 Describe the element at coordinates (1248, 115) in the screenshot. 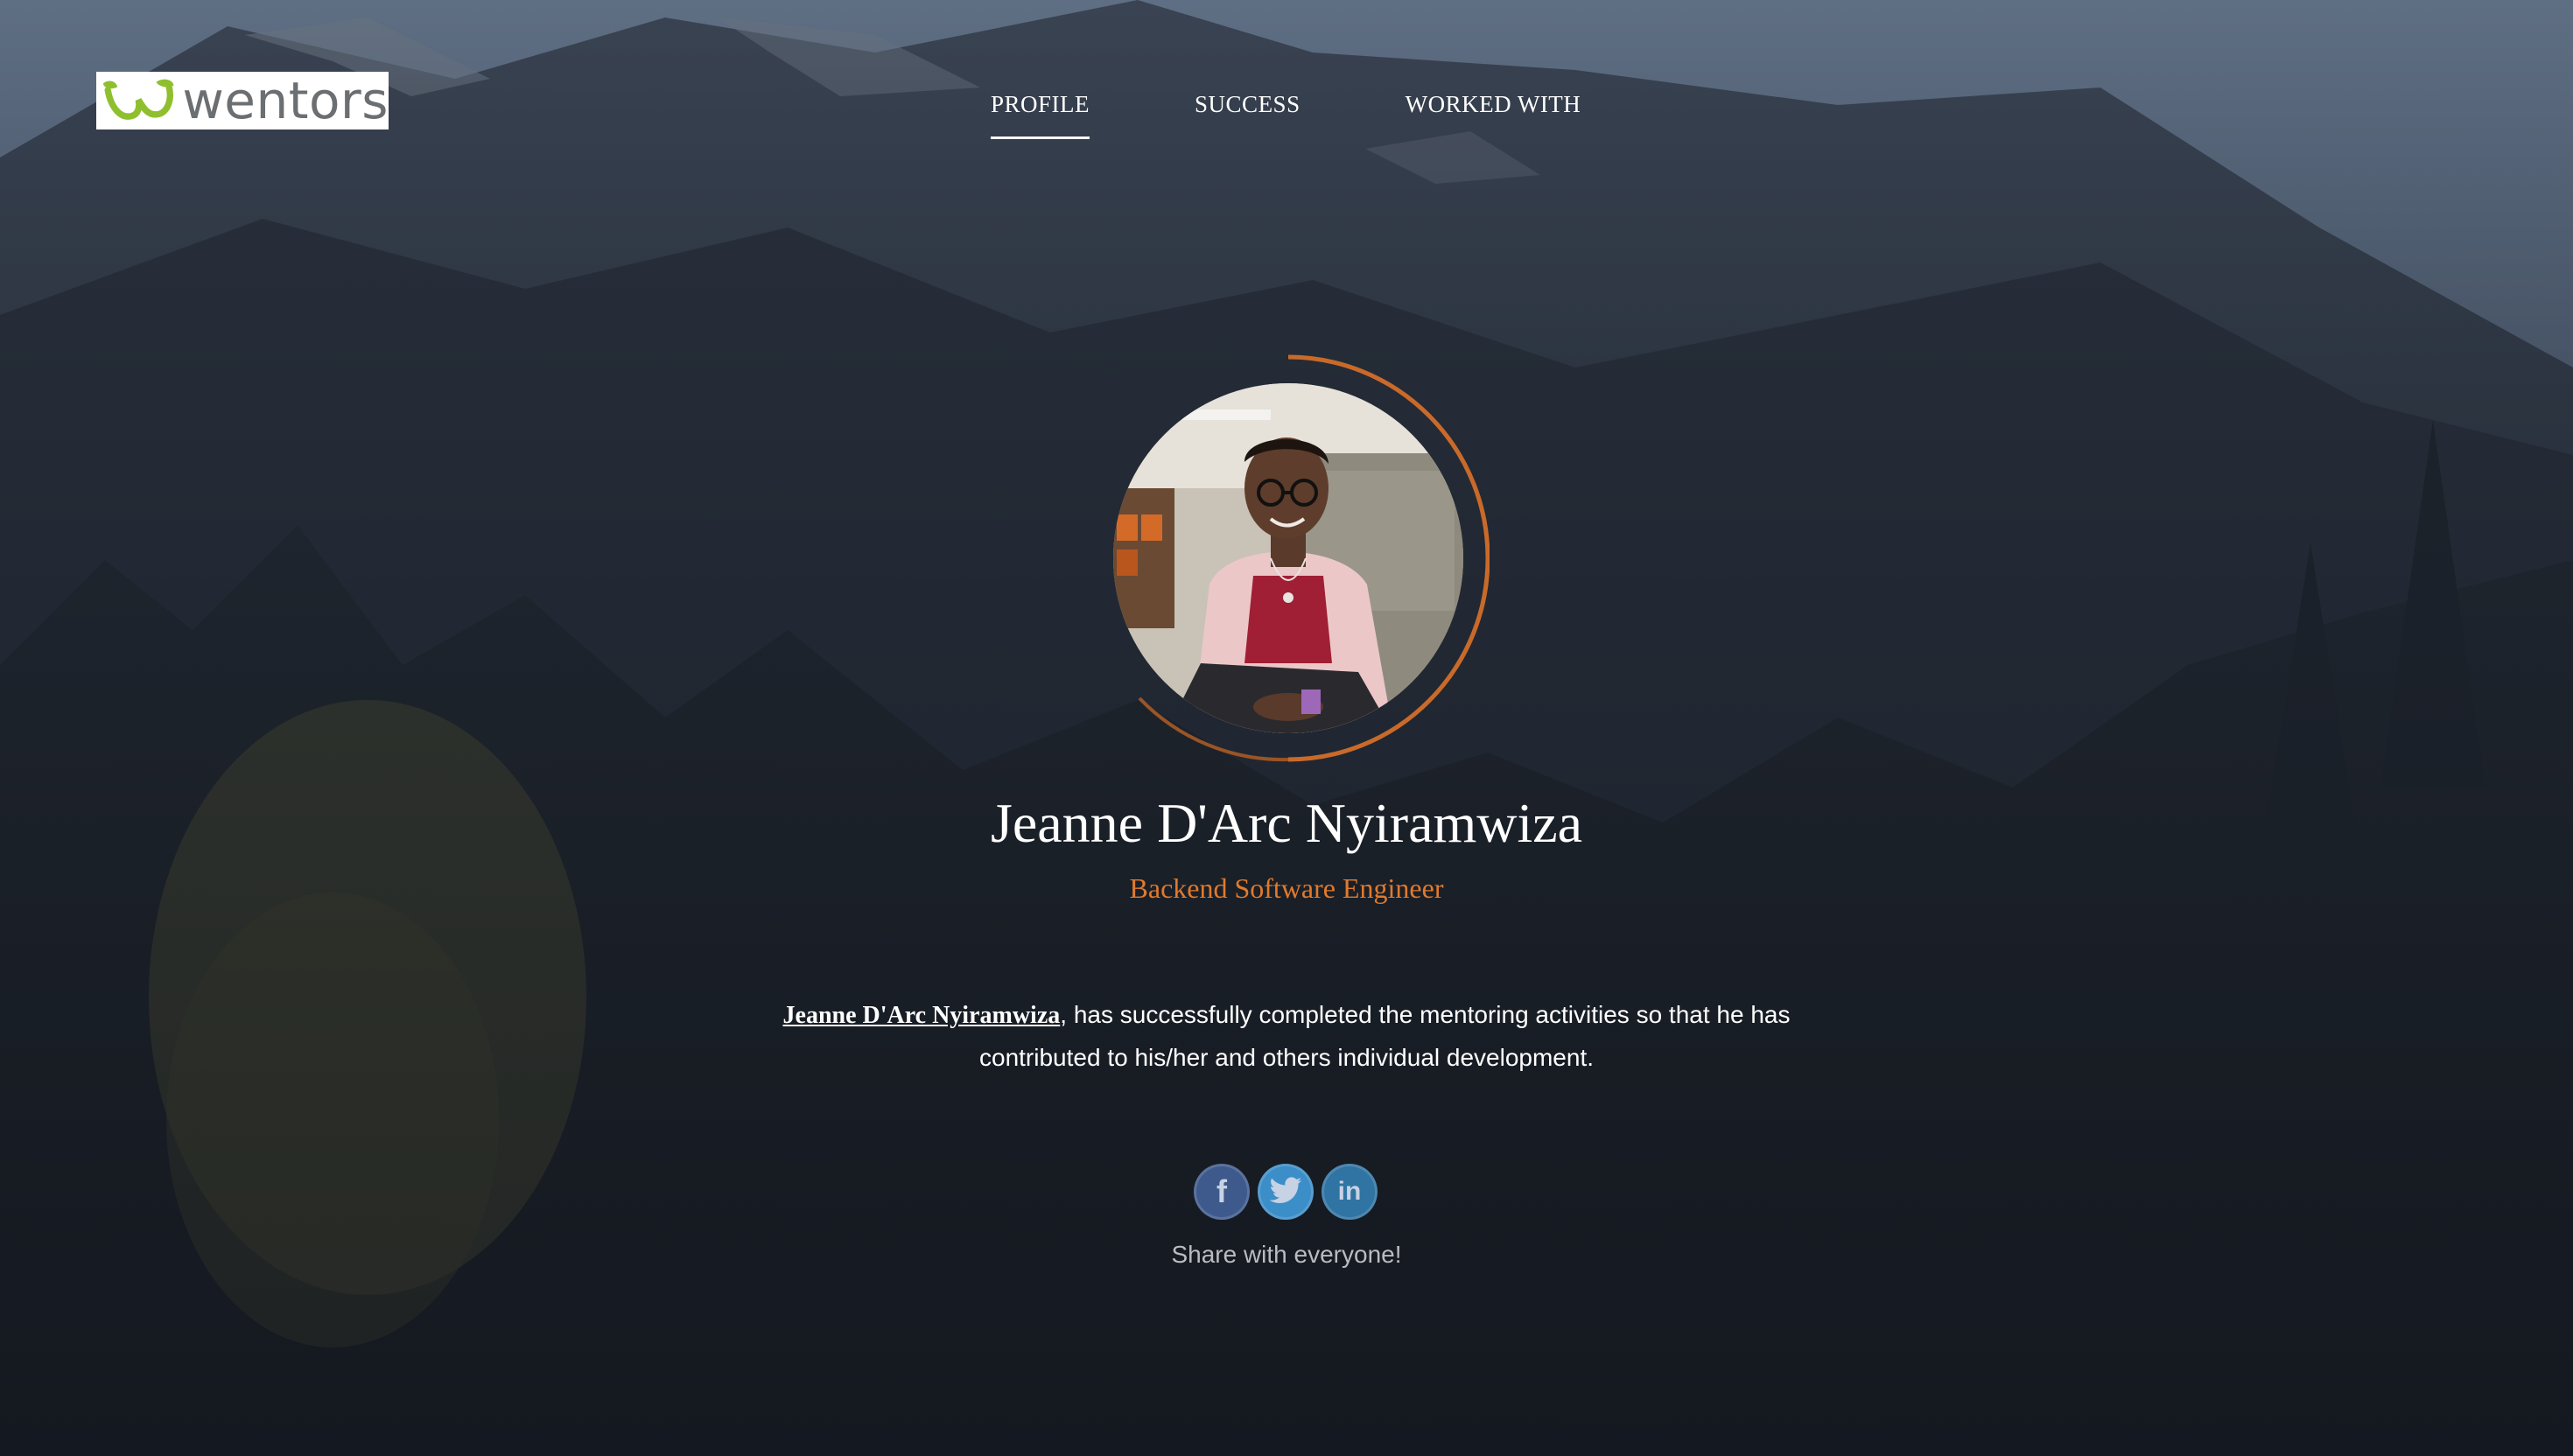

I see `nav-success: SUCCESS` at that location.